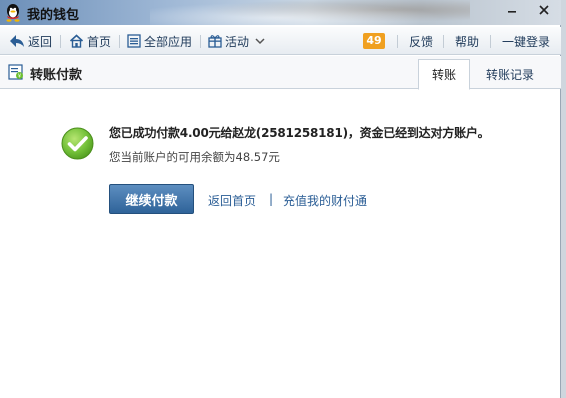  I want to click on feedback-link: 反馈, so click(421, 41).